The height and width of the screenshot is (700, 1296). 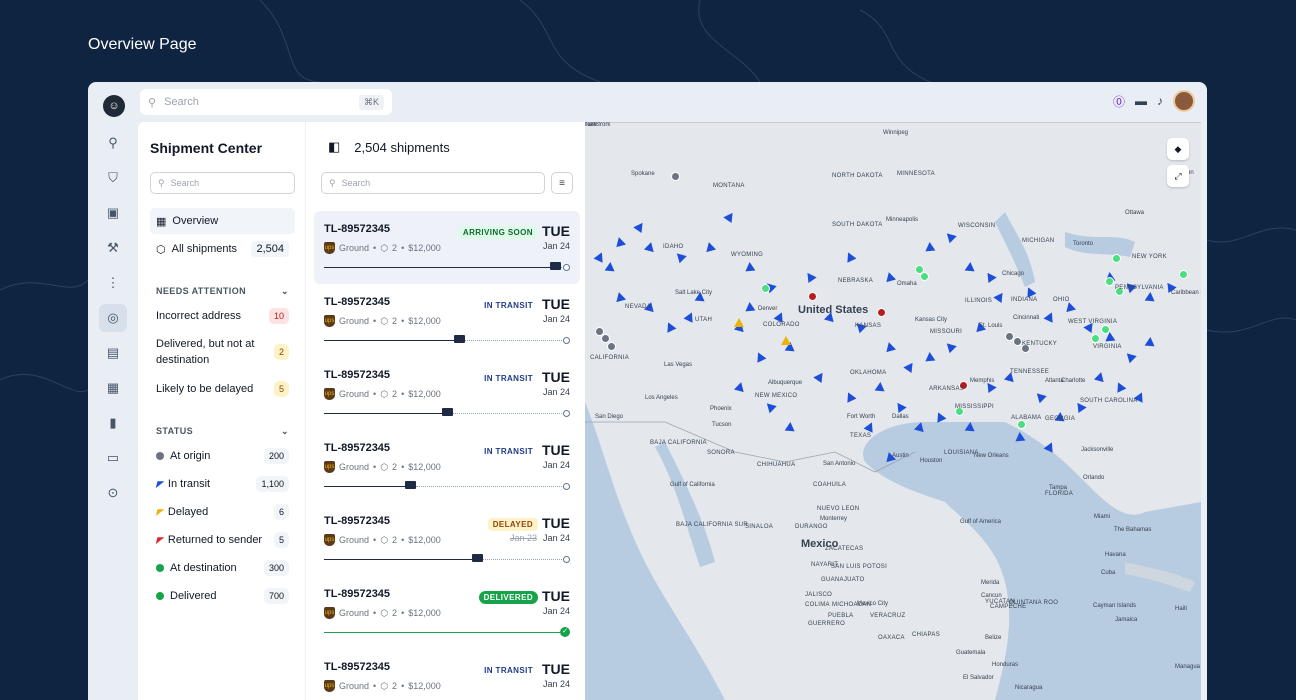 I want to click on status-header: STATUS ⌄, so click(x=222, y=431).